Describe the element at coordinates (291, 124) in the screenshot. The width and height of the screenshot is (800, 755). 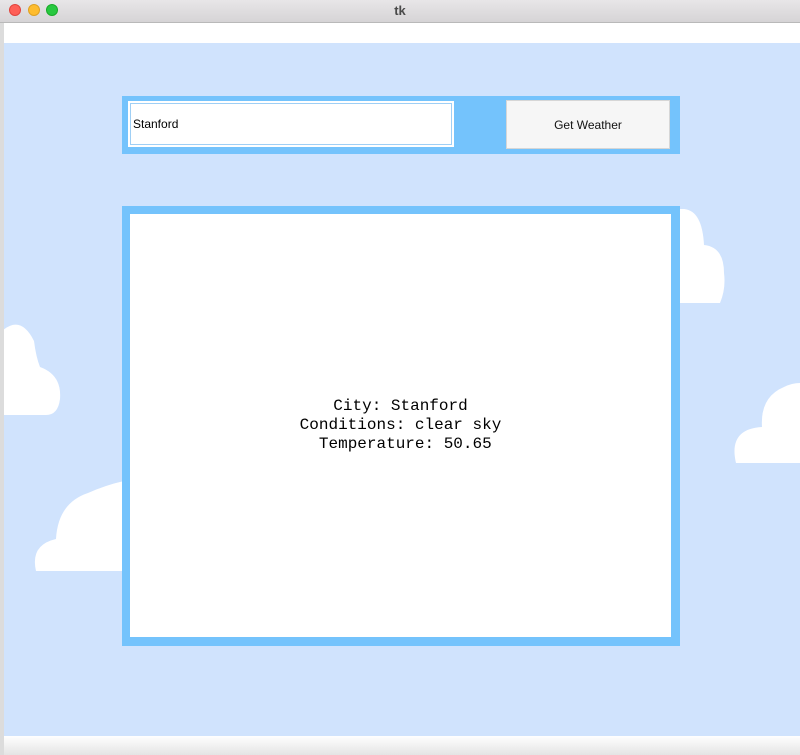
I see `city-input` at that location.